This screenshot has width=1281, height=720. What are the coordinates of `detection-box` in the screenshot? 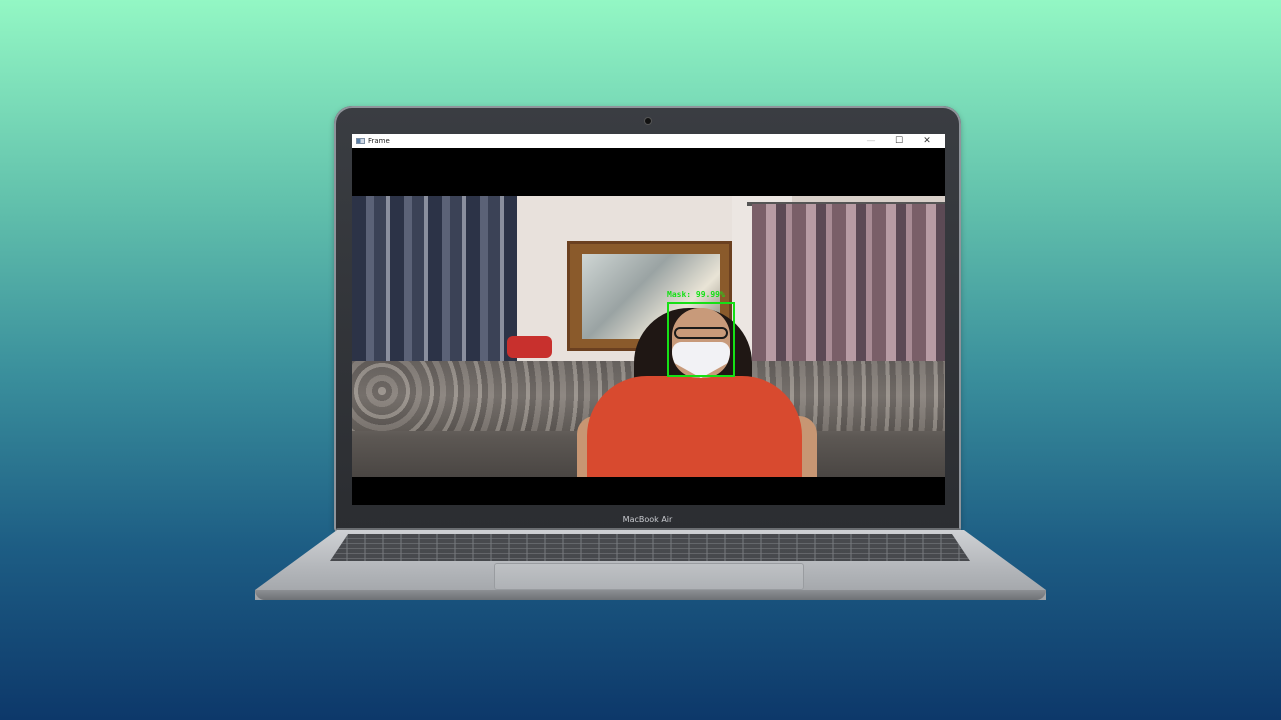 It's located at (701, 339).